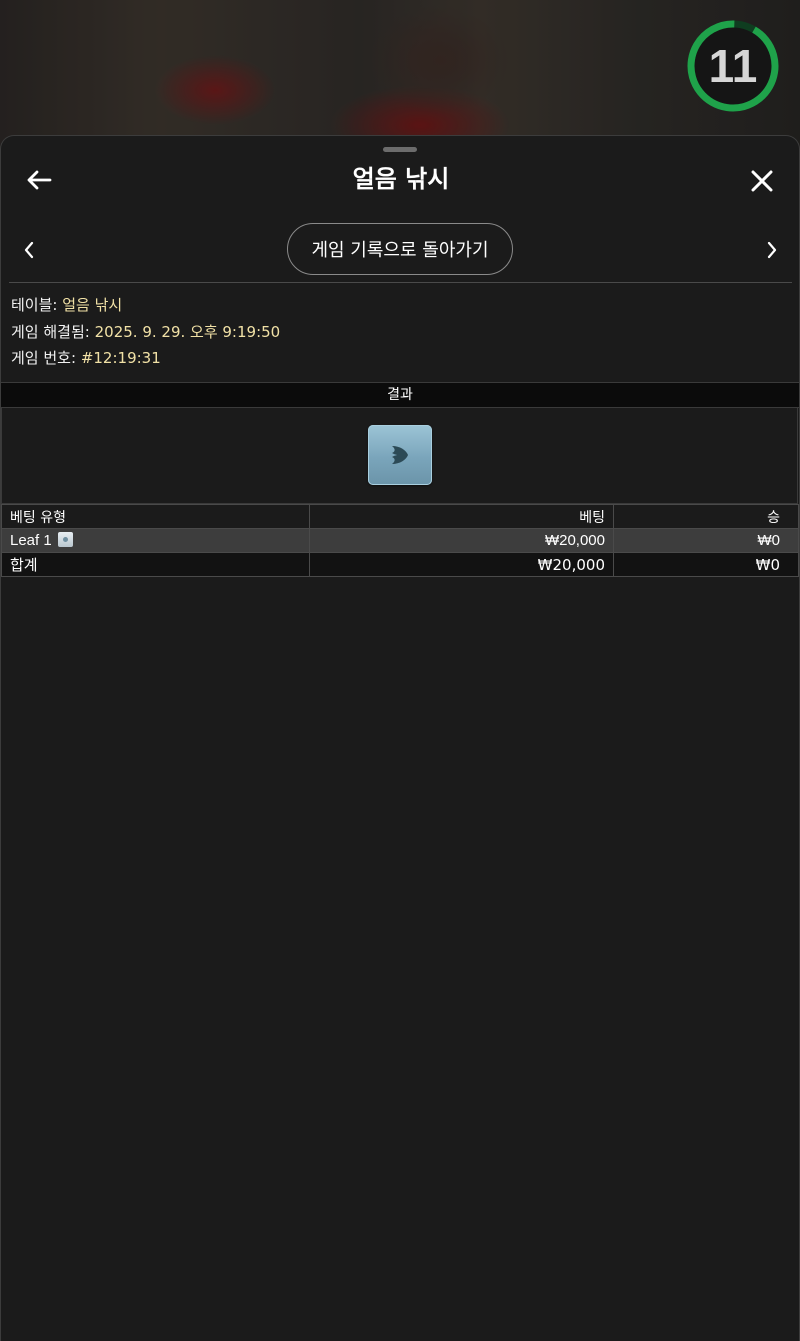 This screenshot has height=1341, width=800. What do you see at coordinates (769, 540) in the screenshot?
I see `win-amount-value: ₩0` at bounding box center [769, 540].